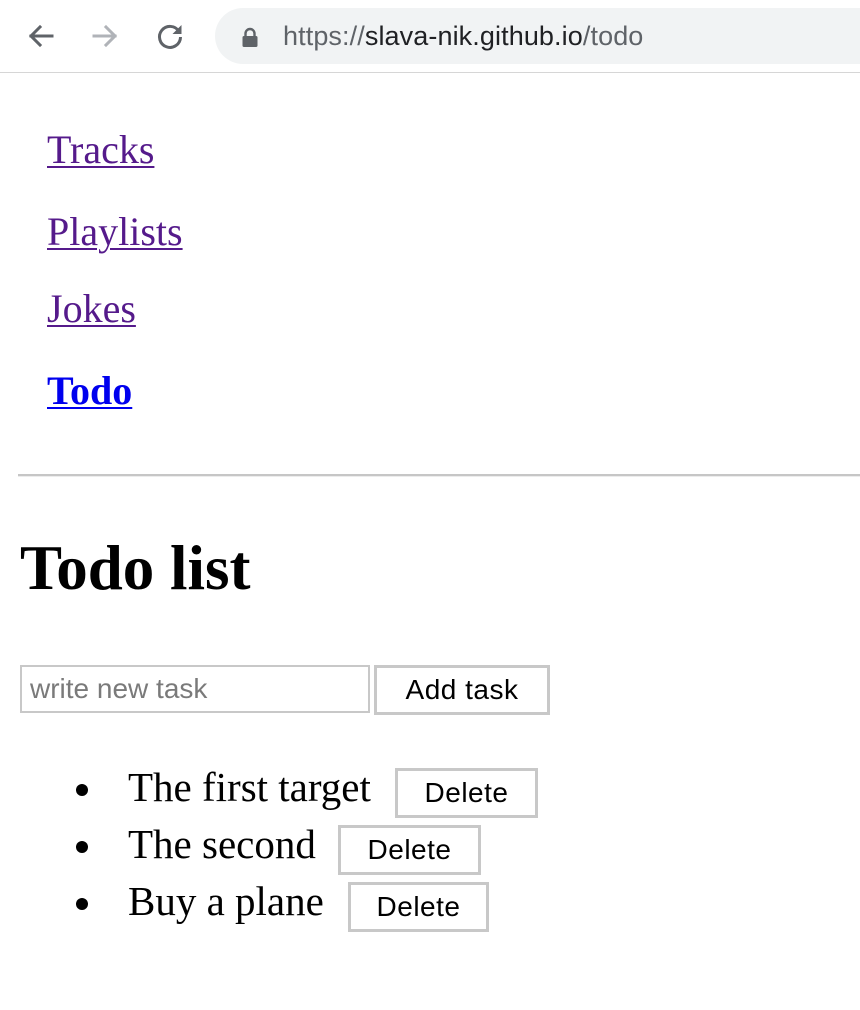 The height and width of the screenshot is (1010, 860). What do you see at coordinates (89, 391) in the screenshot?
I see `nav-link-todo: Todo` at bounding box center [89, 391].